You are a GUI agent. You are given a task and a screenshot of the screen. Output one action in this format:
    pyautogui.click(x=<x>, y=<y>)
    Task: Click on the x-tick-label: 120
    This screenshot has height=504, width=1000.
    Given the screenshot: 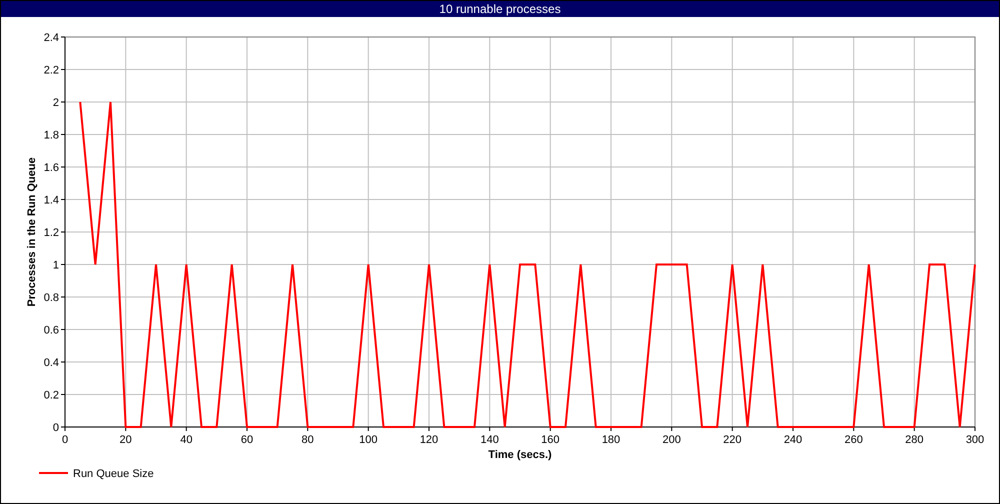 What is the action you would take?
    pyautogui.click(x=429, y=440)
    